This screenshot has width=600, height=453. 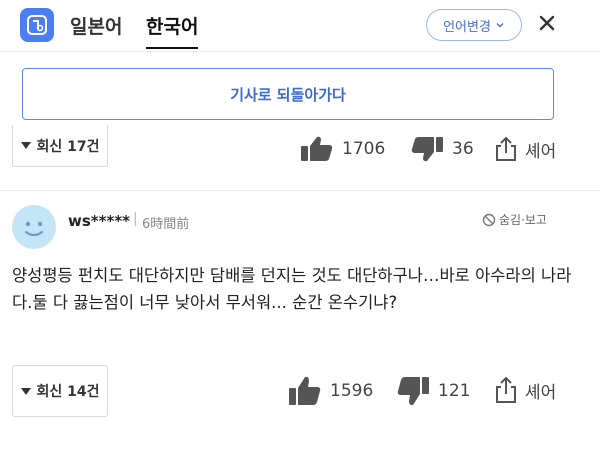 What do you see at coordinates (489, 219) in the screenshot?
I see `block-icon` at bounding box center [489, 219].